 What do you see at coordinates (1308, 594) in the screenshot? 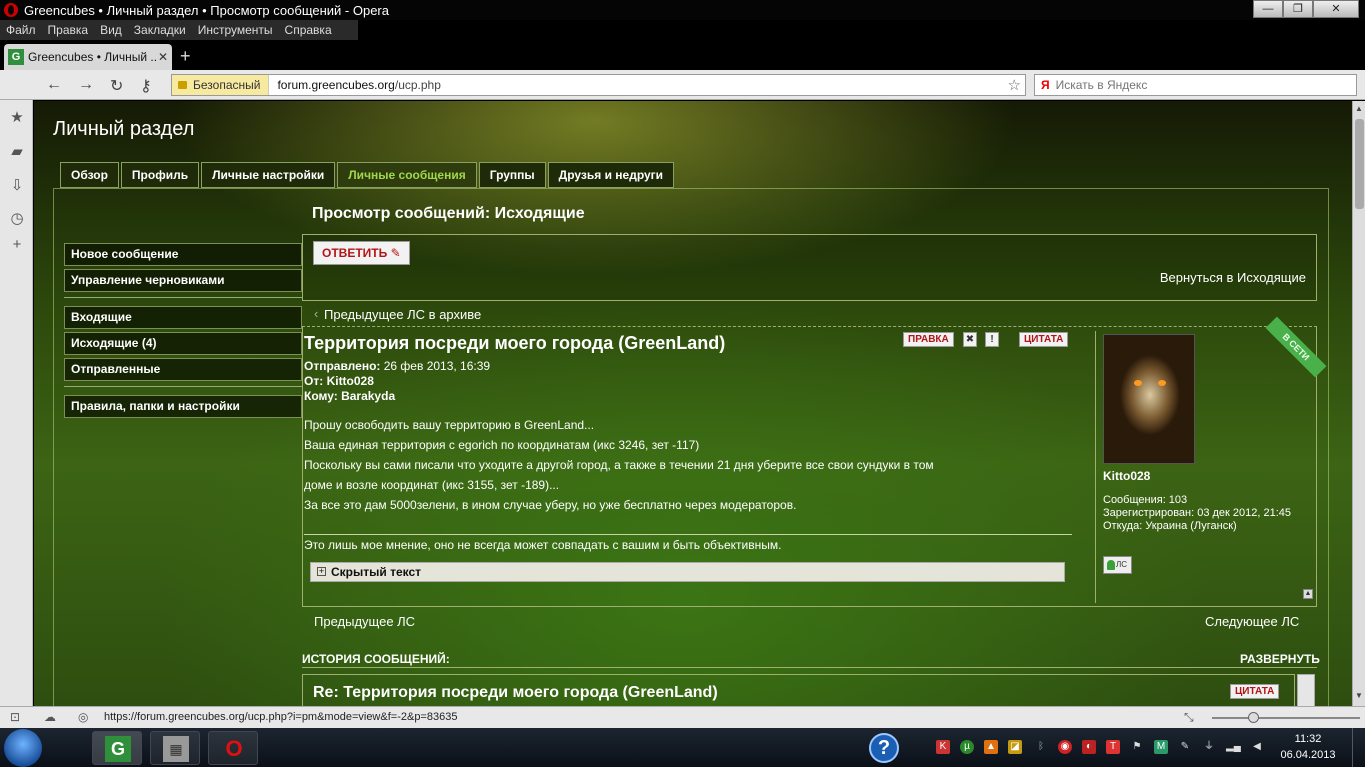
I see `scroll-top-icon: ▲` at bounding box center [1308, 594].